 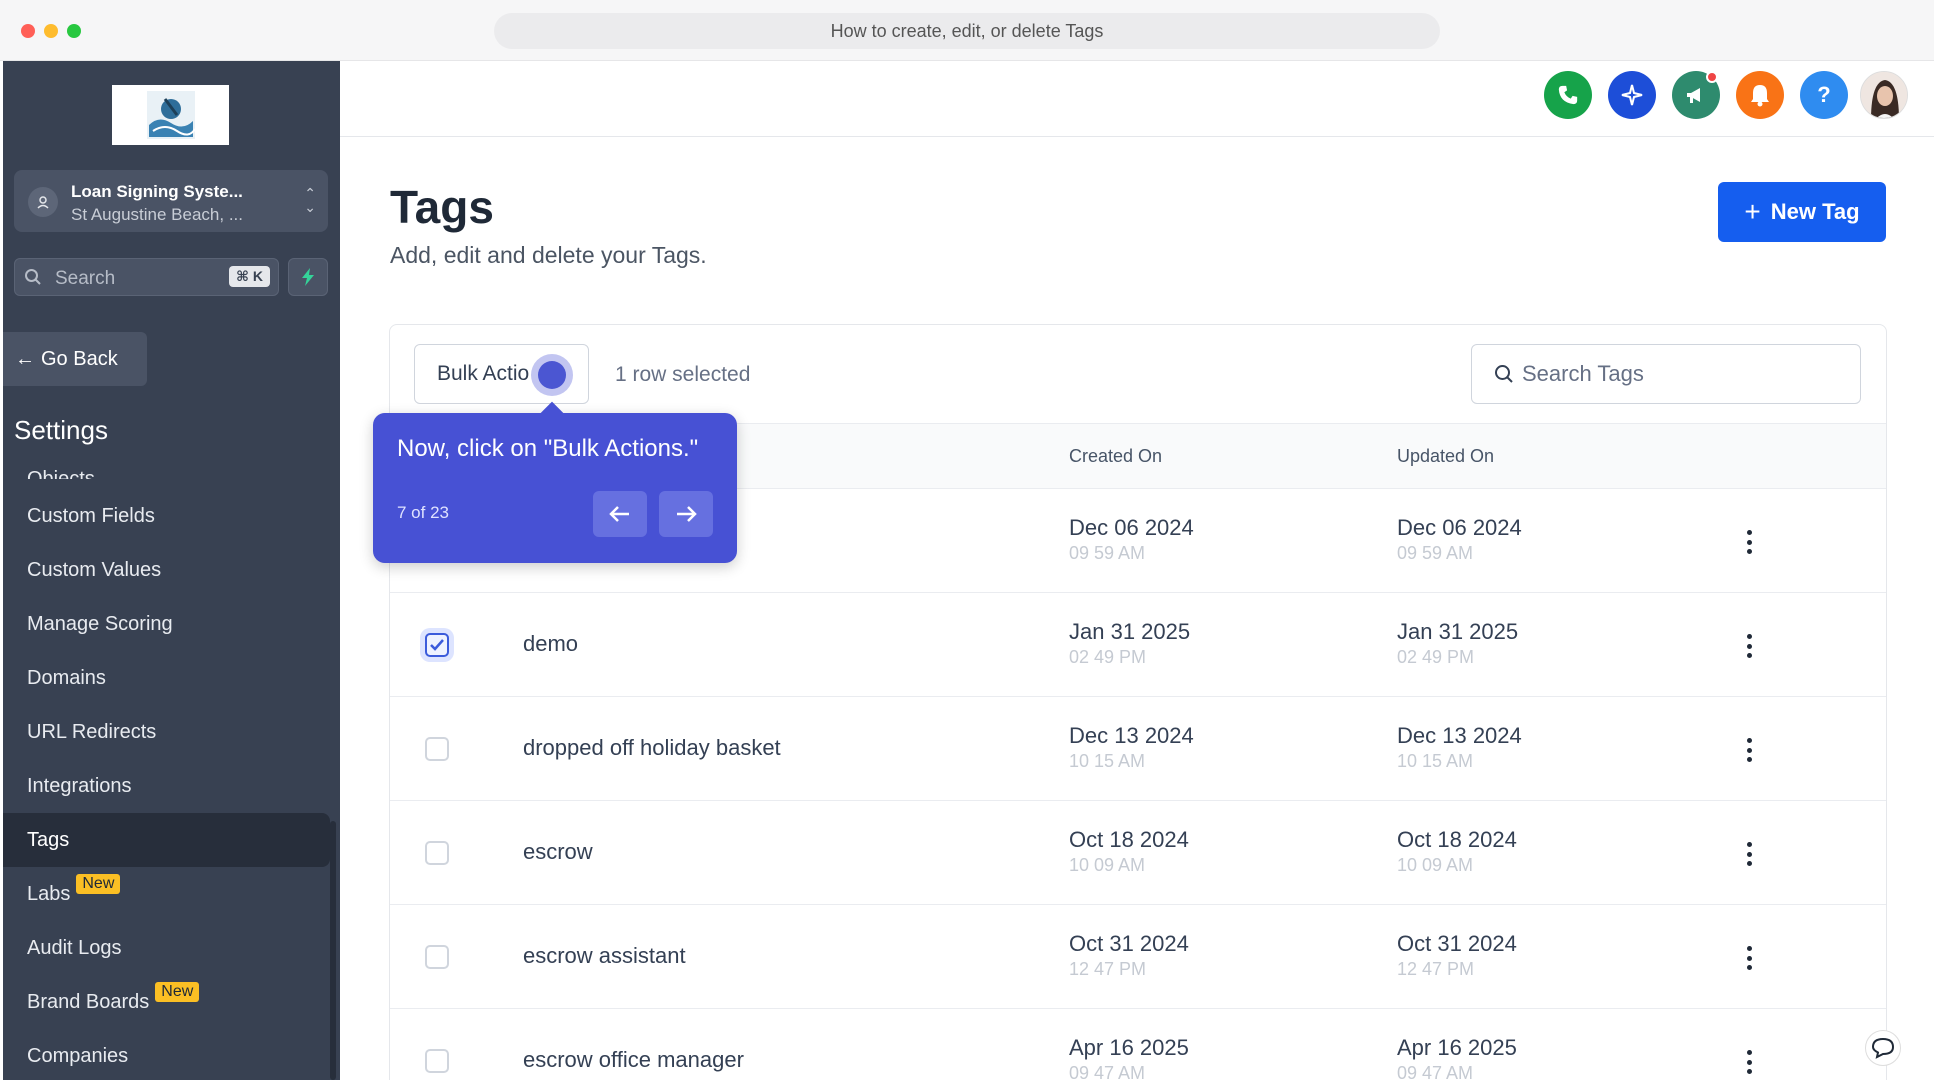 What do you see at coordinates (1458, 631) in the screenshot?
I see `updated-date: Jan 31 2025` at bounding box center [1458, 631].